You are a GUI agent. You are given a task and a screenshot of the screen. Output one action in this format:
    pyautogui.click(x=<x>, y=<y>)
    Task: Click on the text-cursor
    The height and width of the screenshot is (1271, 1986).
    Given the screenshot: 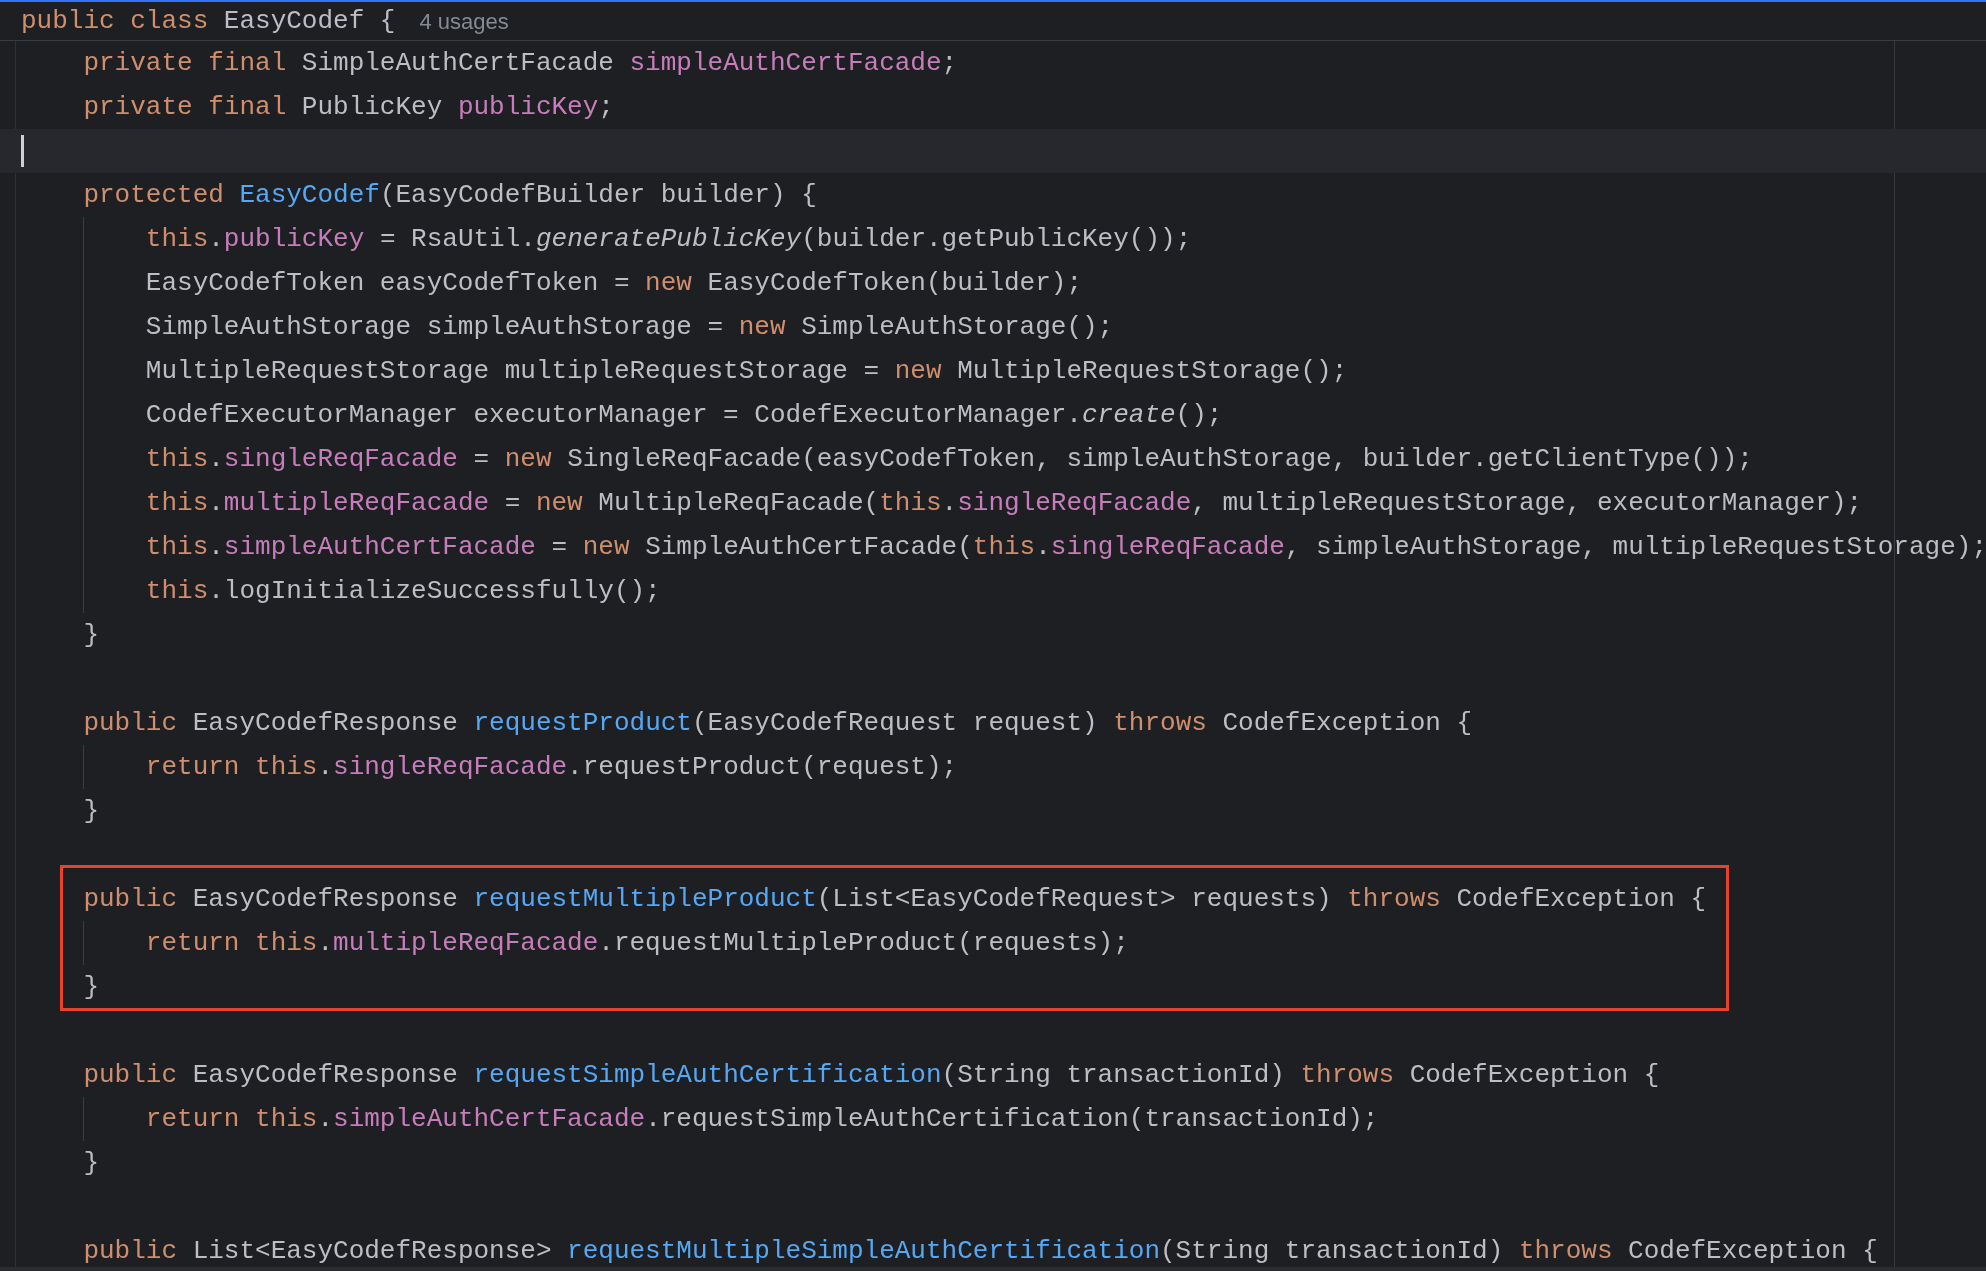 What is the action you would take?
    pyautogui.click(x=22, y=151)
    